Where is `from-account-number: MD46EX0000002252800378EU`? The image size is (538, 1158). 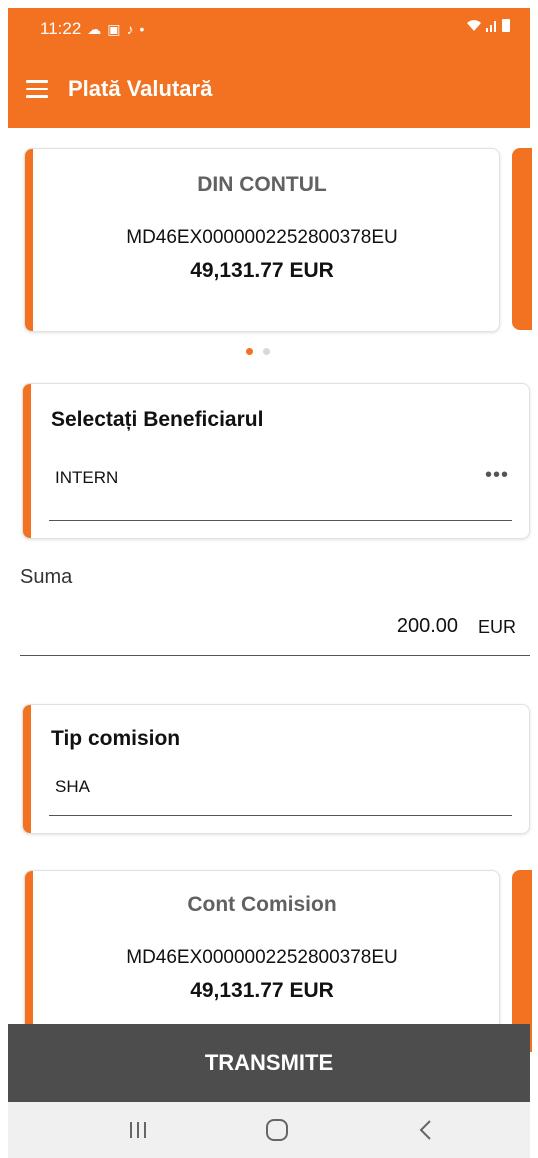
from-account-number: MD46EX0000002252800378EU is located at coordinates (262, 237).